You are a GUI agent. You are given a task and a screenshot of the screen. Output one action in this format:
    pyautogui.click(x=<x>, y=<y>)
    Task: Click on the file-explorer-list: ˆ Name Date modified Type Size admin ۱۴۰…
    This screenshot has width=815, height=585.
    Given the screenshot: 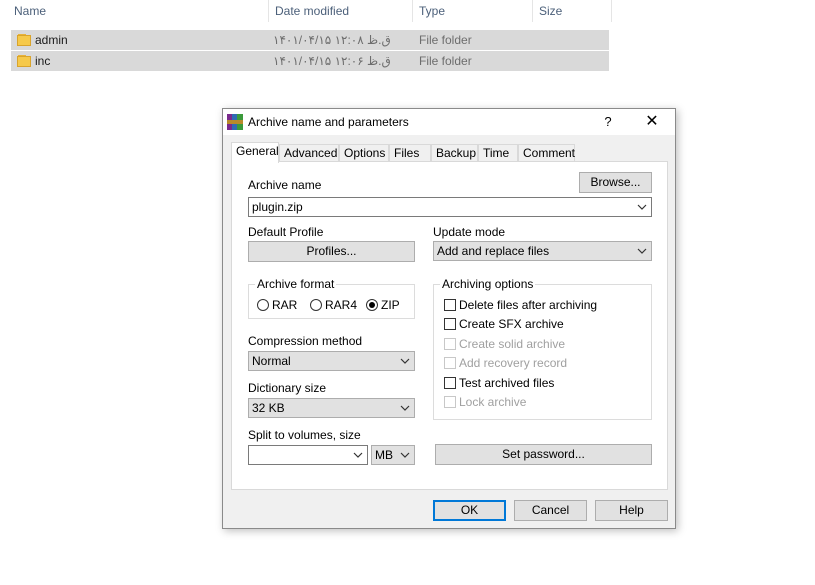 What is the action you would take?
    pyautogui.click(x=407, y=40)
    